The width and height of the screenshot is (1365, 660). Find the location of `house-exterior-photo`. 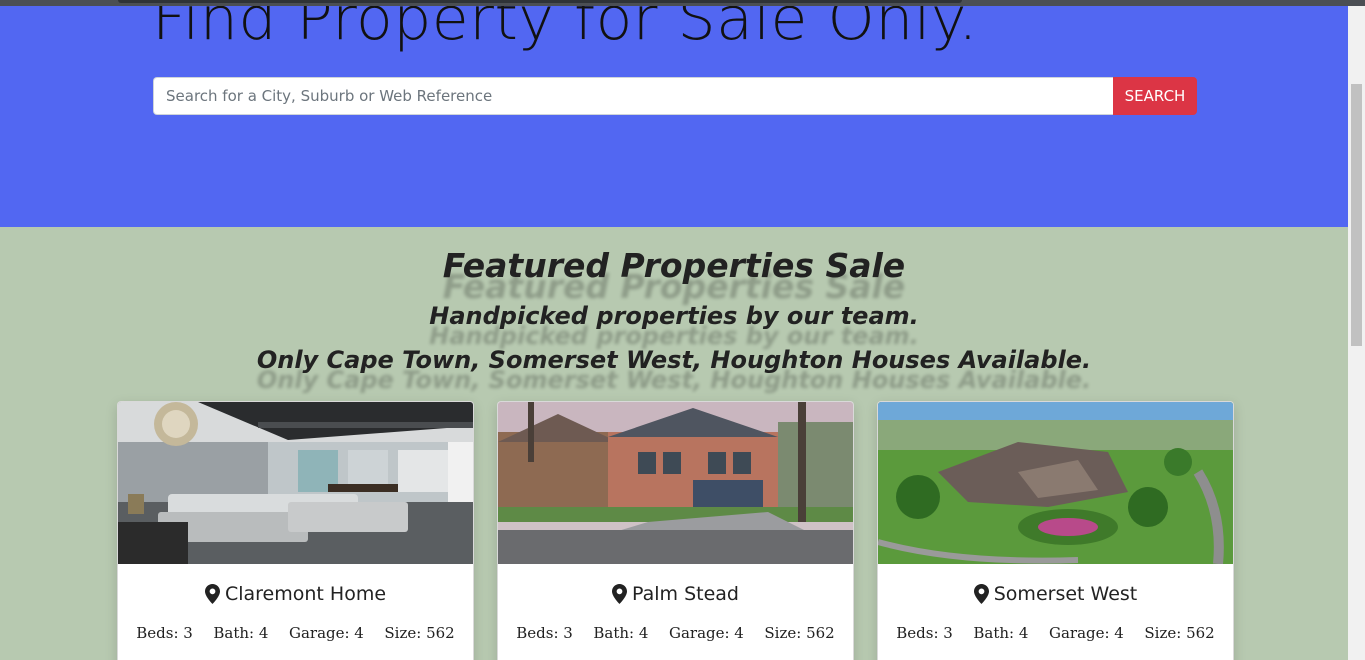

house-exterior-photo is located at coordinates (675, 483).